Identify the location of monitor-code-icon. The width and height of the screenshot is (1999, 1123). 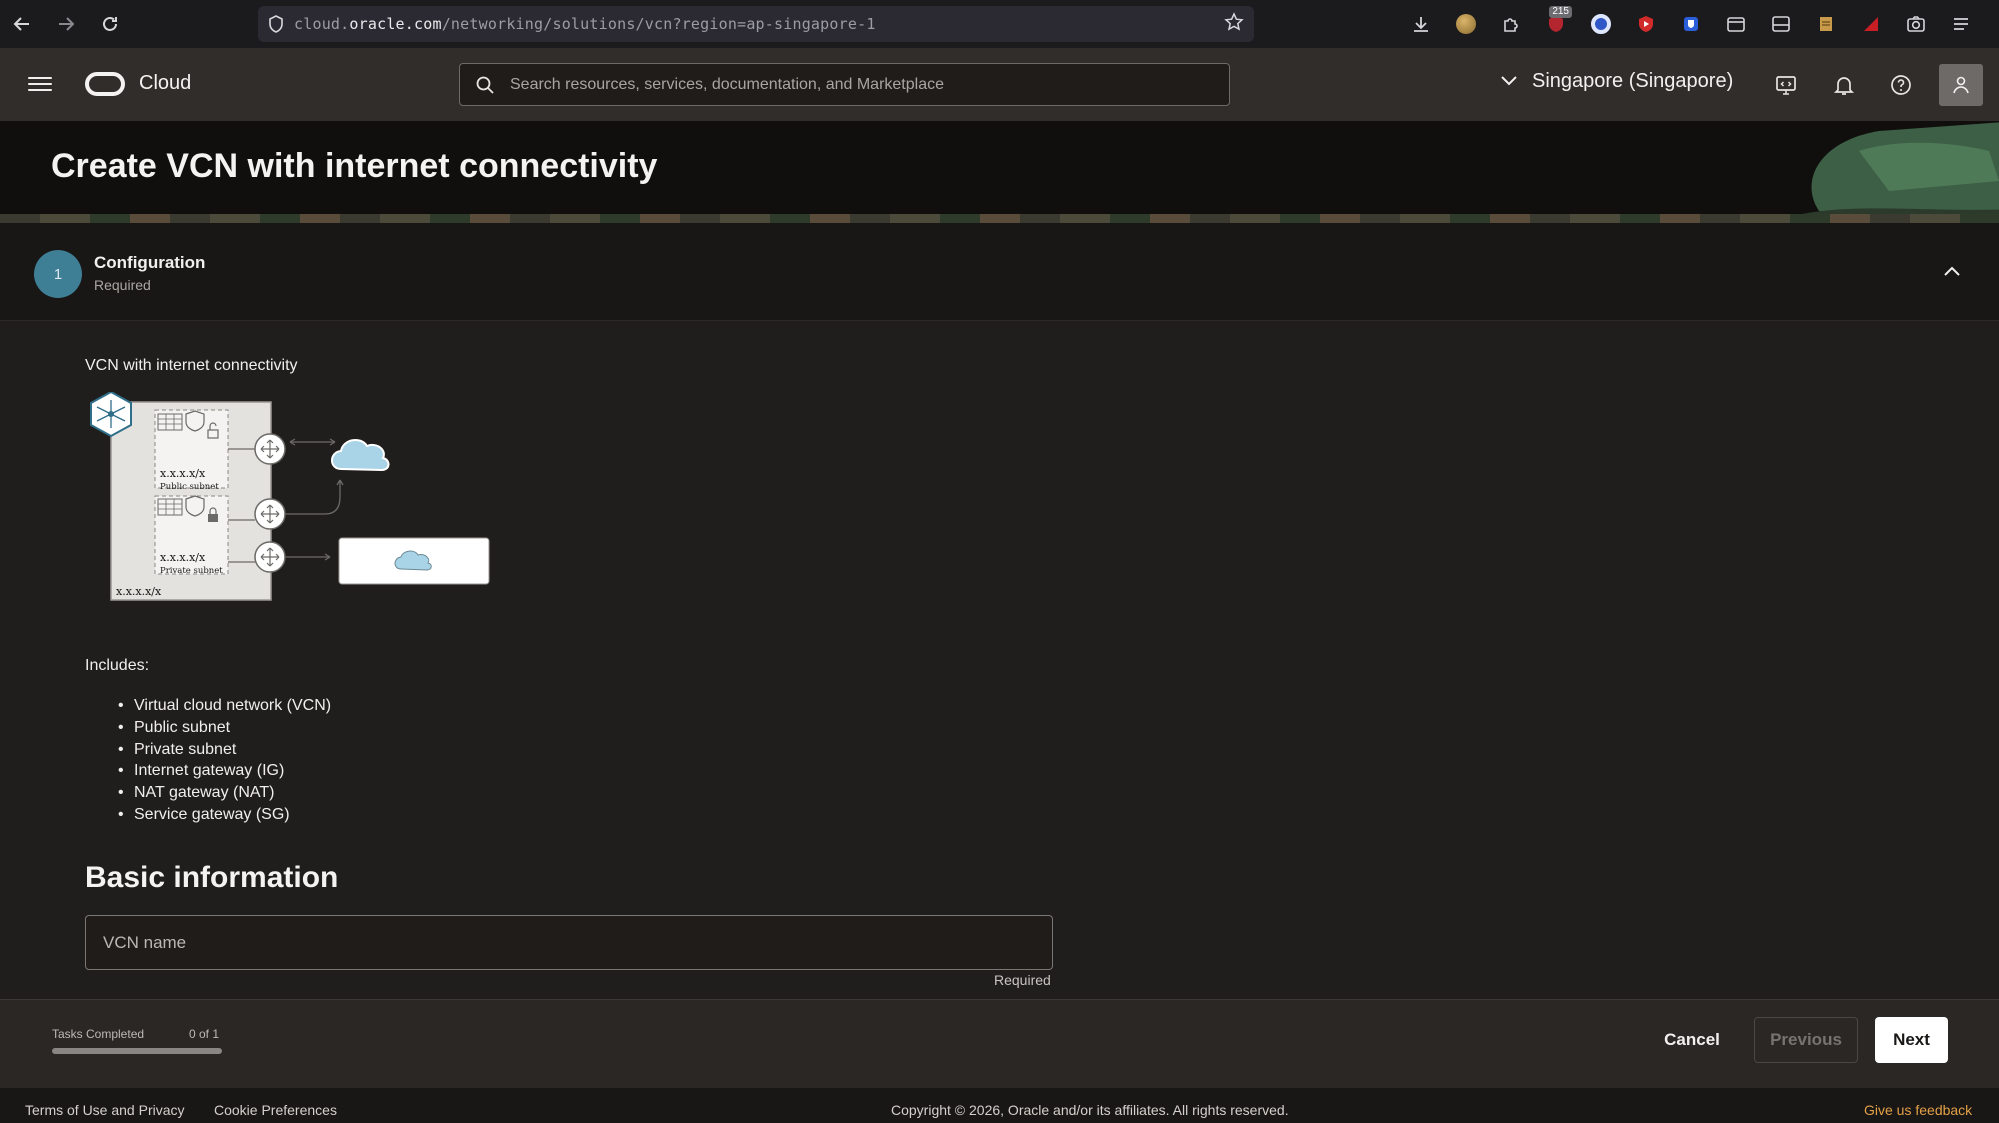
(1786, 85).